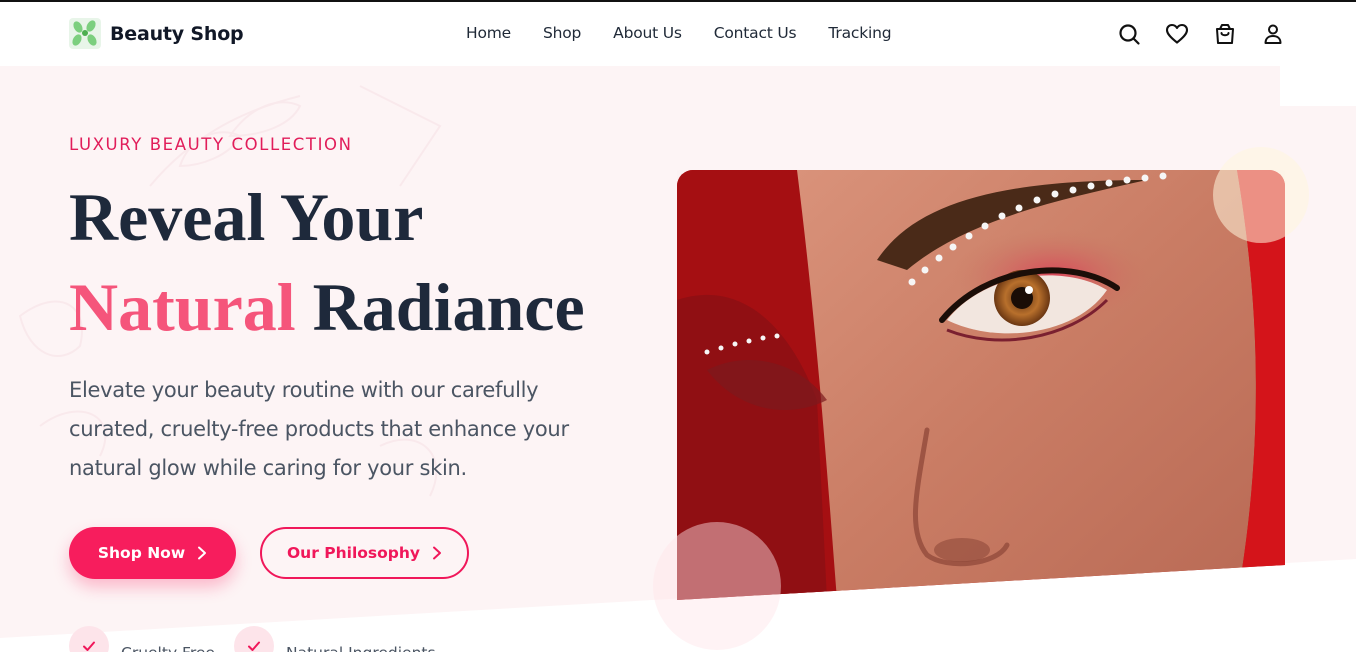 The image size is (1356, 652). Describe the element at coordinates (755, 33) in the screenshot. I see `nav-contact-us: Contact Us` at that location.